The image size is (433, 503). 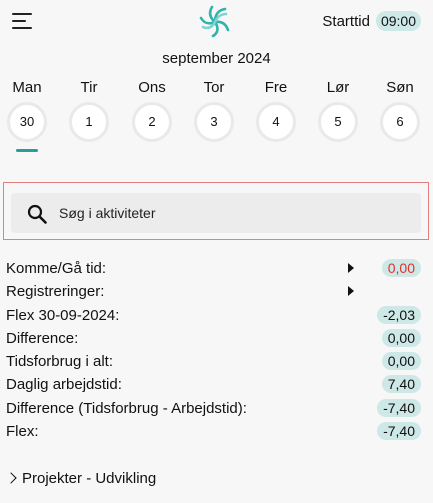 I want to click on day-name: Tor, so click(x=214, y=87).